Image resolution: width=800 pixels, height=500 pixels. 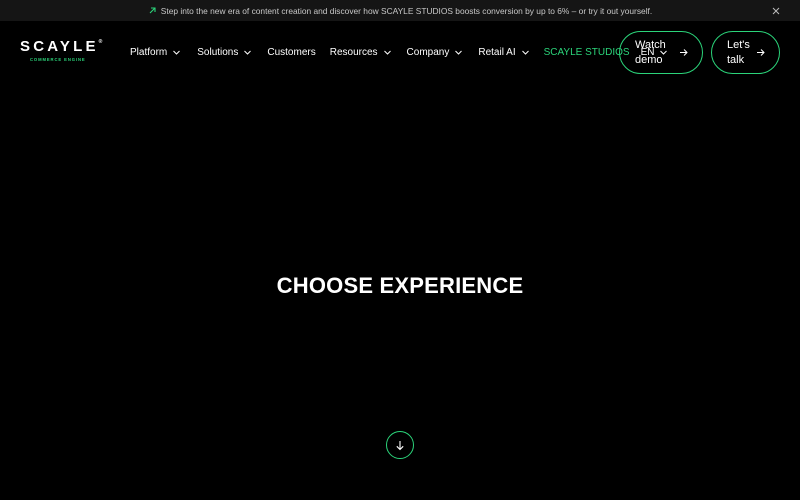 What do you see at coordinates (58, 59) in the screenshot?
I see `logo-tagline: COMMERCE ENGINE` at bounding box center [58, 59].